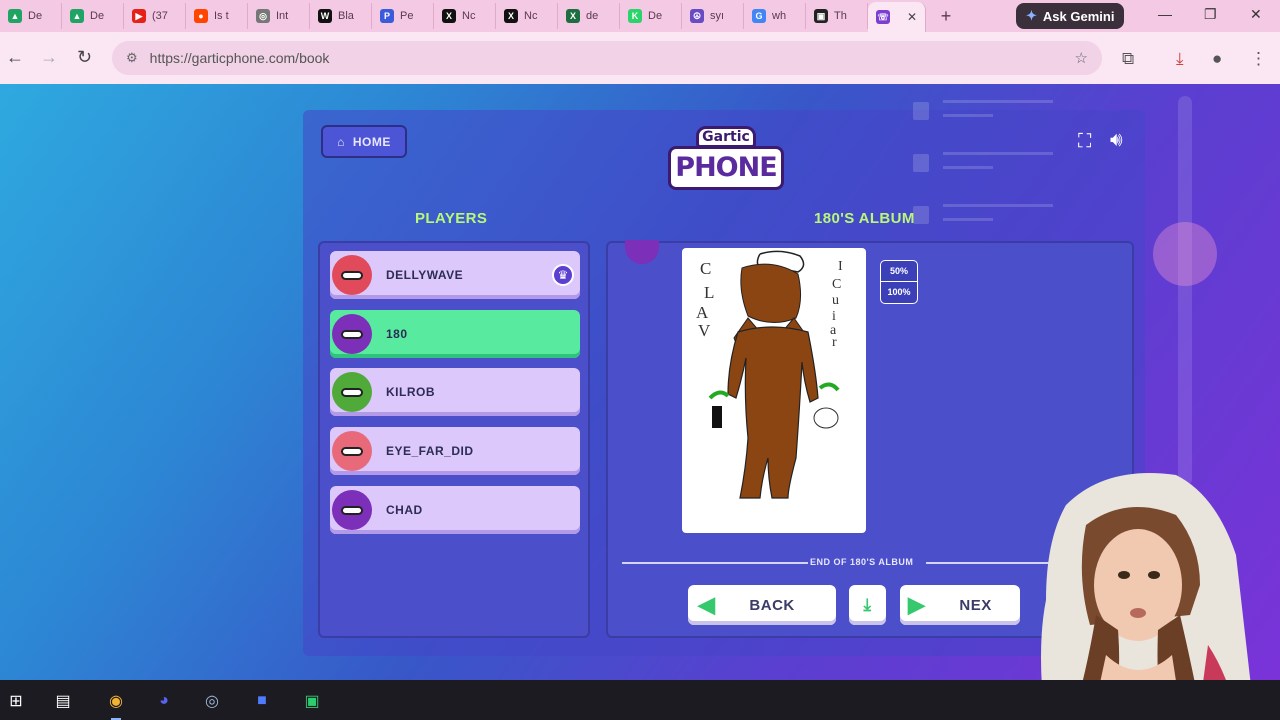 The width and height of the screenshot is (1280, 720). What do you see at coordinates (63, 701) in the screenshot?
I see `task-view-icon: ▤` at bounding box center [63, 701].